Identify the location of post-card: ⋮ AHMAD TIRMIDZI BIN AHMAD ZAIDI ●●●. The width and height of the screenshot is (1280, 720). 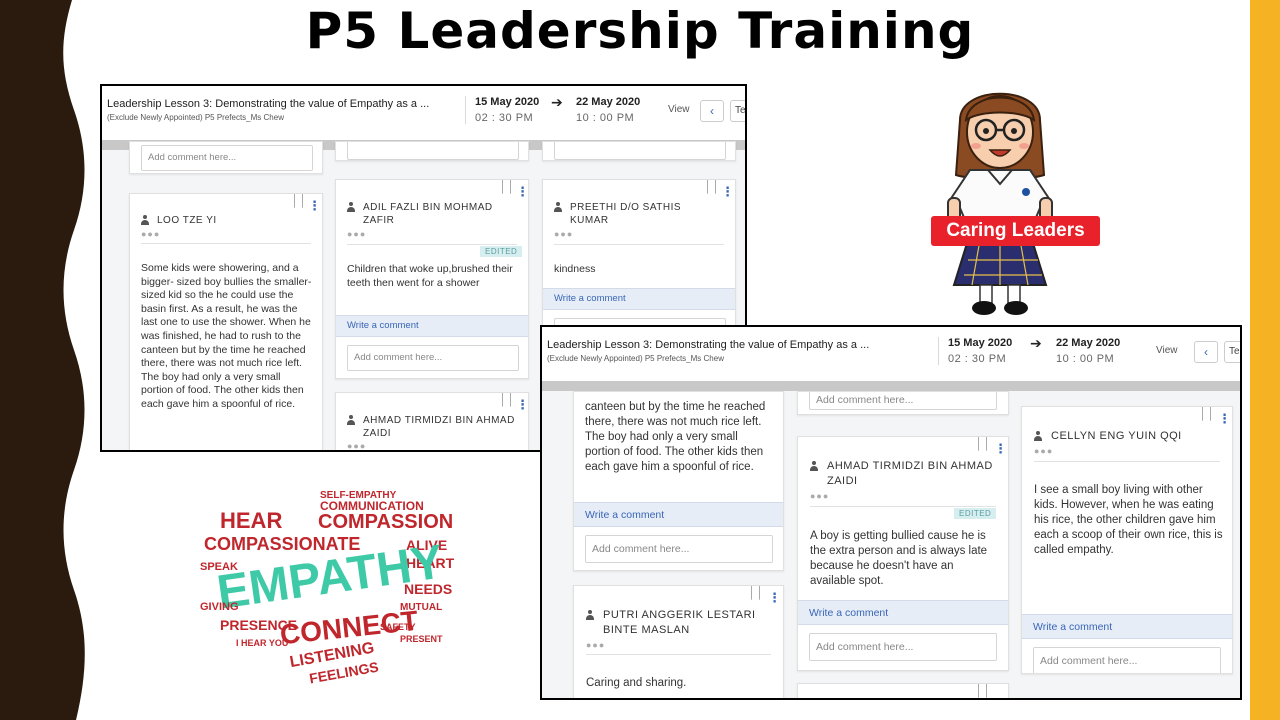
(432, 421).